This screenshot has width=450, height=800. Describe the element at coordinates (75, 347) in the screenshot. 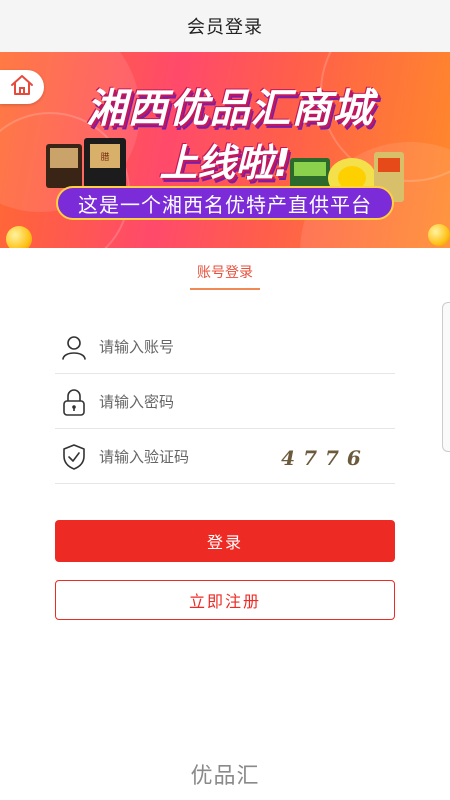

I see `user-icon` at that location.